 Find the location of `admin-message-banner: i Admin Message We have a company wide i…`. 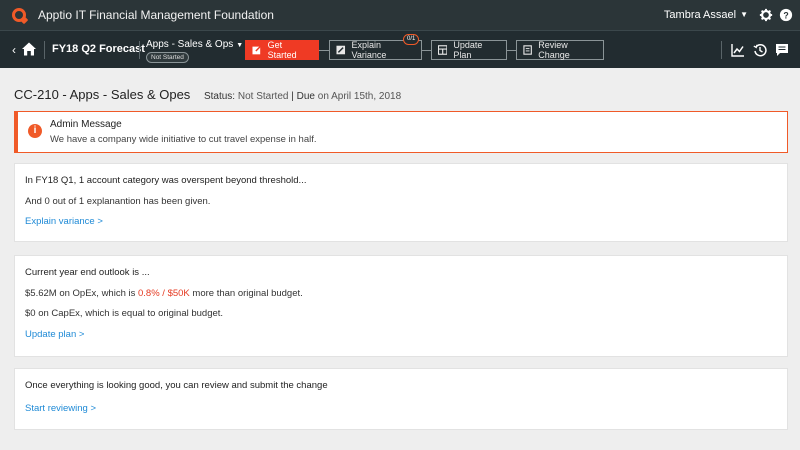

admin-message-banner: i Admin Message We have a company wide i… is located at coordinates (401, 132).